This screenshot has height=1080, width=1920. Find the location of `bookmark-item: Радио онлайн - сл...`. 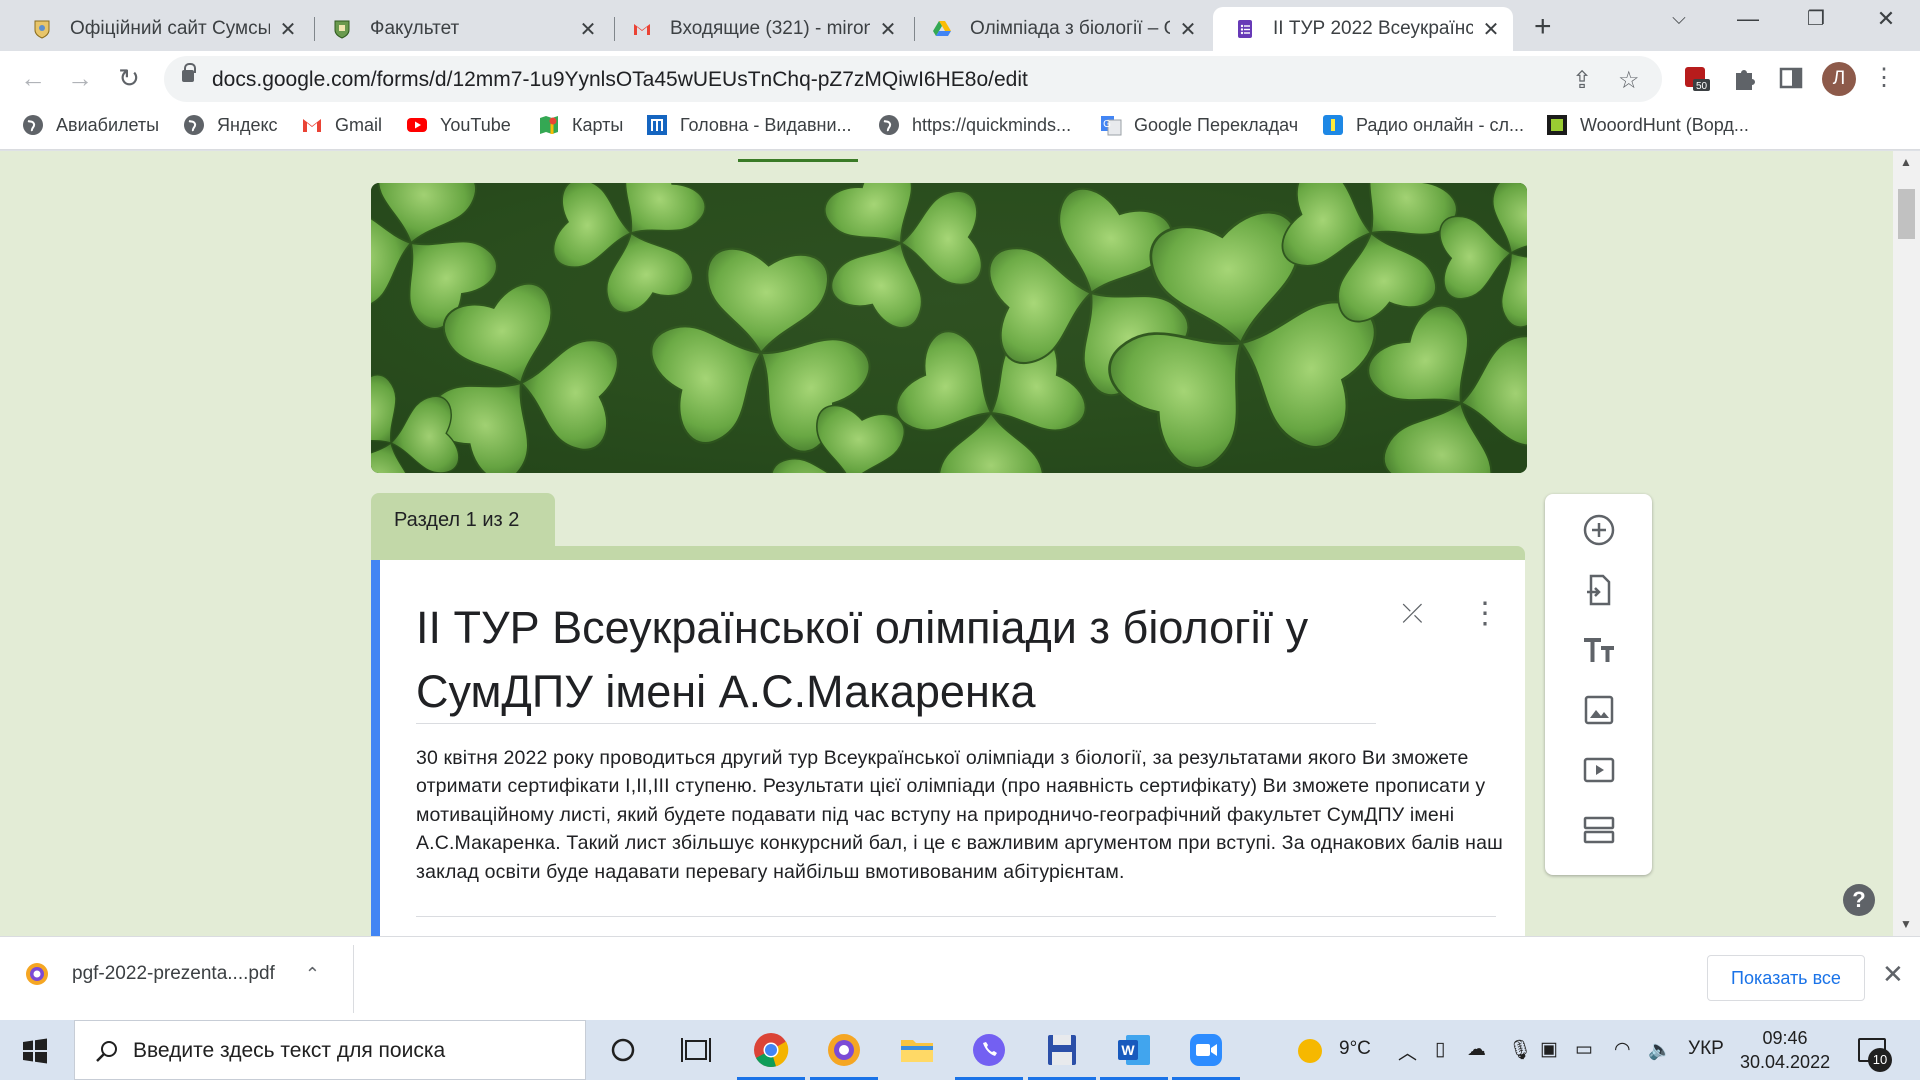

bookmark-item: Радио онлайн - сл... is located at coordinates (1423, 125).